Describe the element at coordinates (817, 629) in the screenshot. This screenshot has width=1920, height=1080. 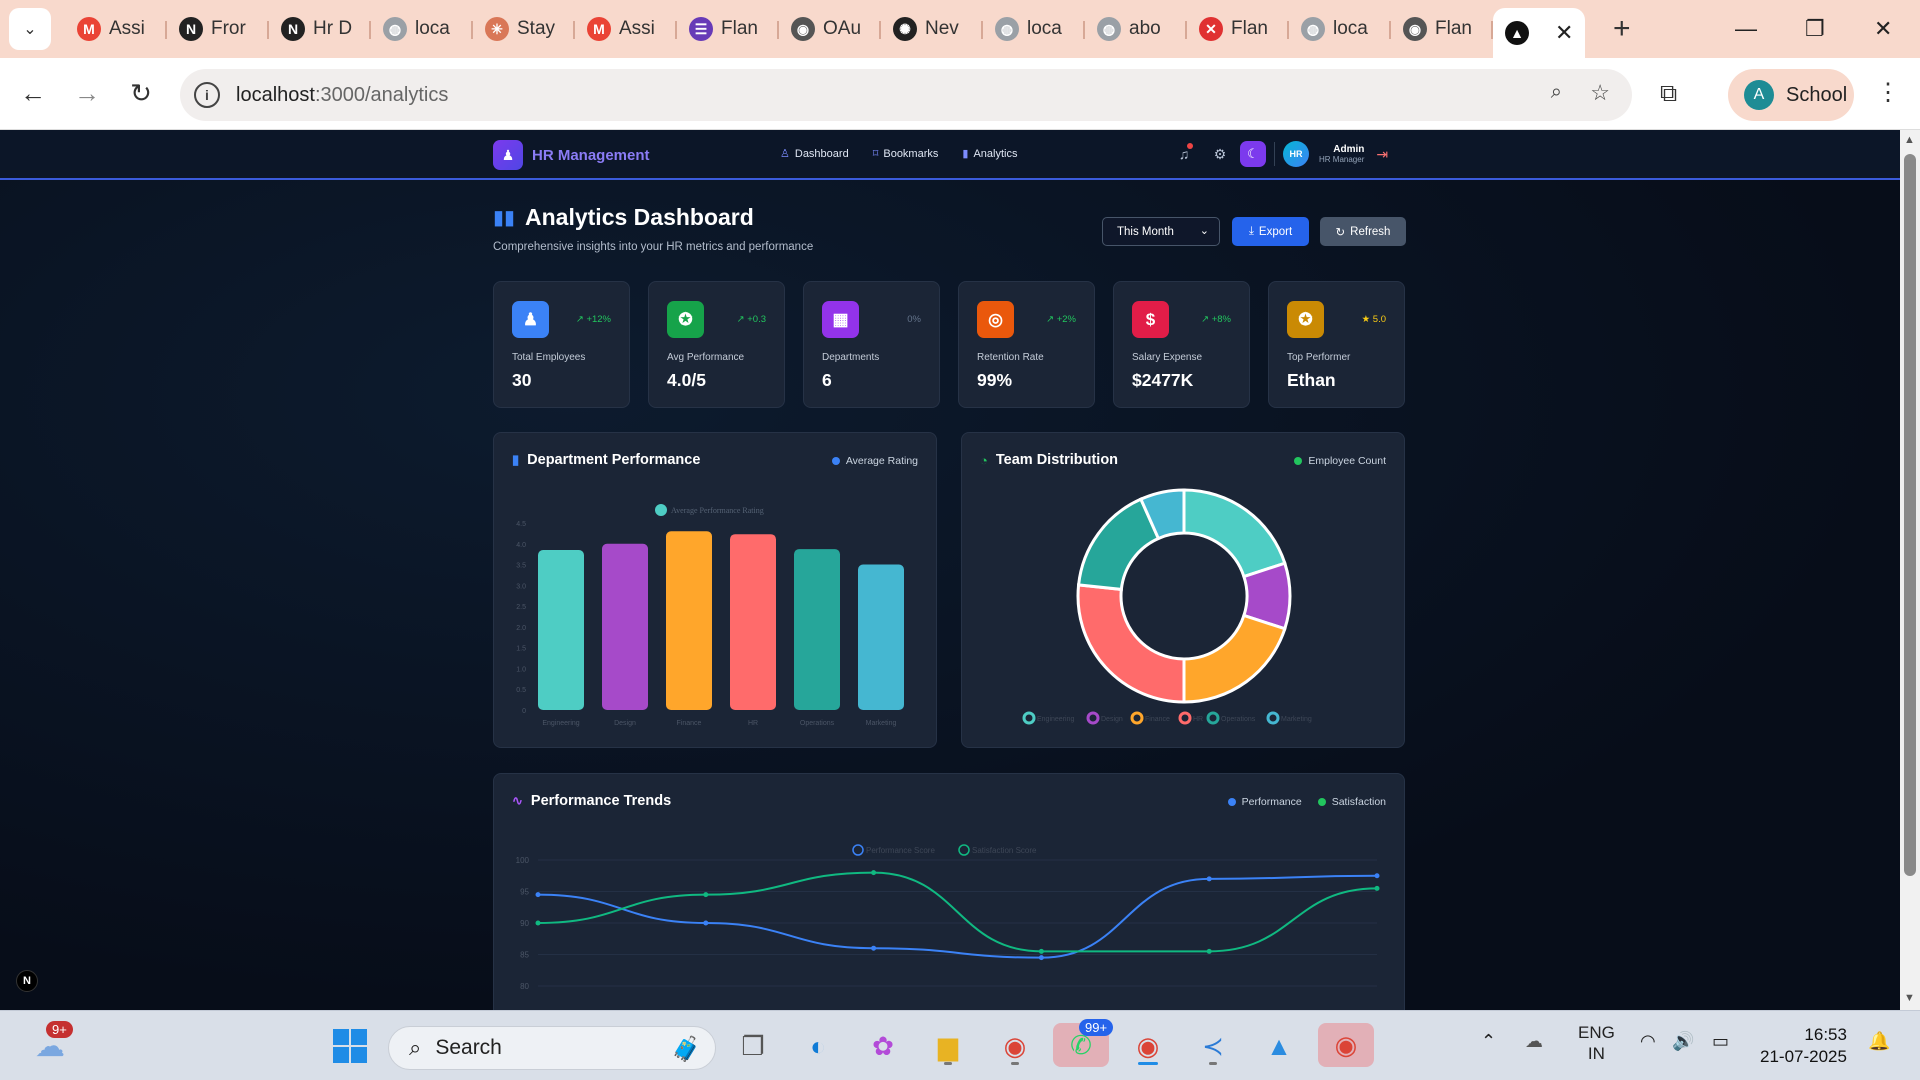
I see `bar-operations` at that location.